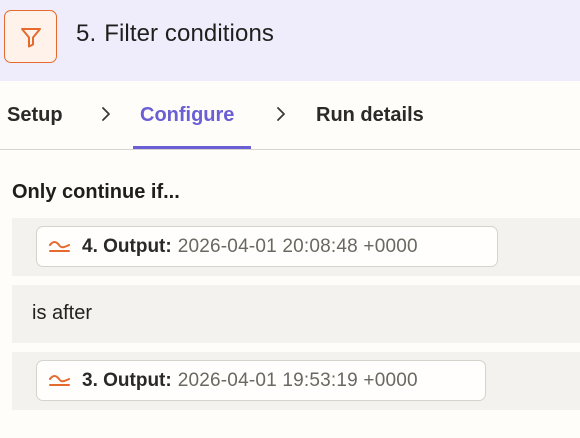 This screenshot has width=580, height=438. I want to click on left-operand-label: 4. Output:, so click(127, 246).